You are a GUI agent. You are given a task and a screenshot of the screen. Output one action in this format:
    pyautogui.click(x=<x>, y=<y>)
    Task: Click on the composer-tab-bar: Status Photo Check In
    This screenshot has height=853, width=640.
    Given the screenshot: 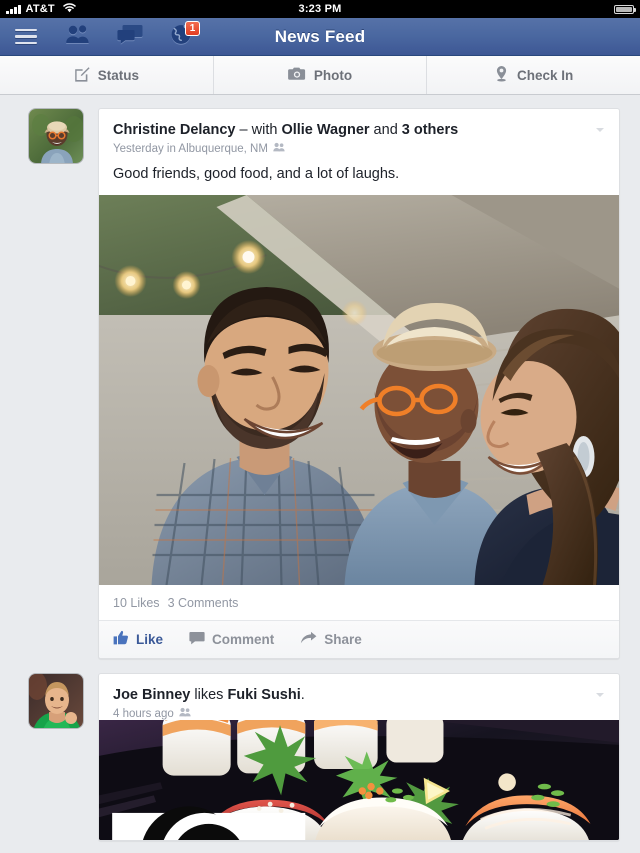 What is the action you would take?
    pyautogui.click(x=320, y=75)
    